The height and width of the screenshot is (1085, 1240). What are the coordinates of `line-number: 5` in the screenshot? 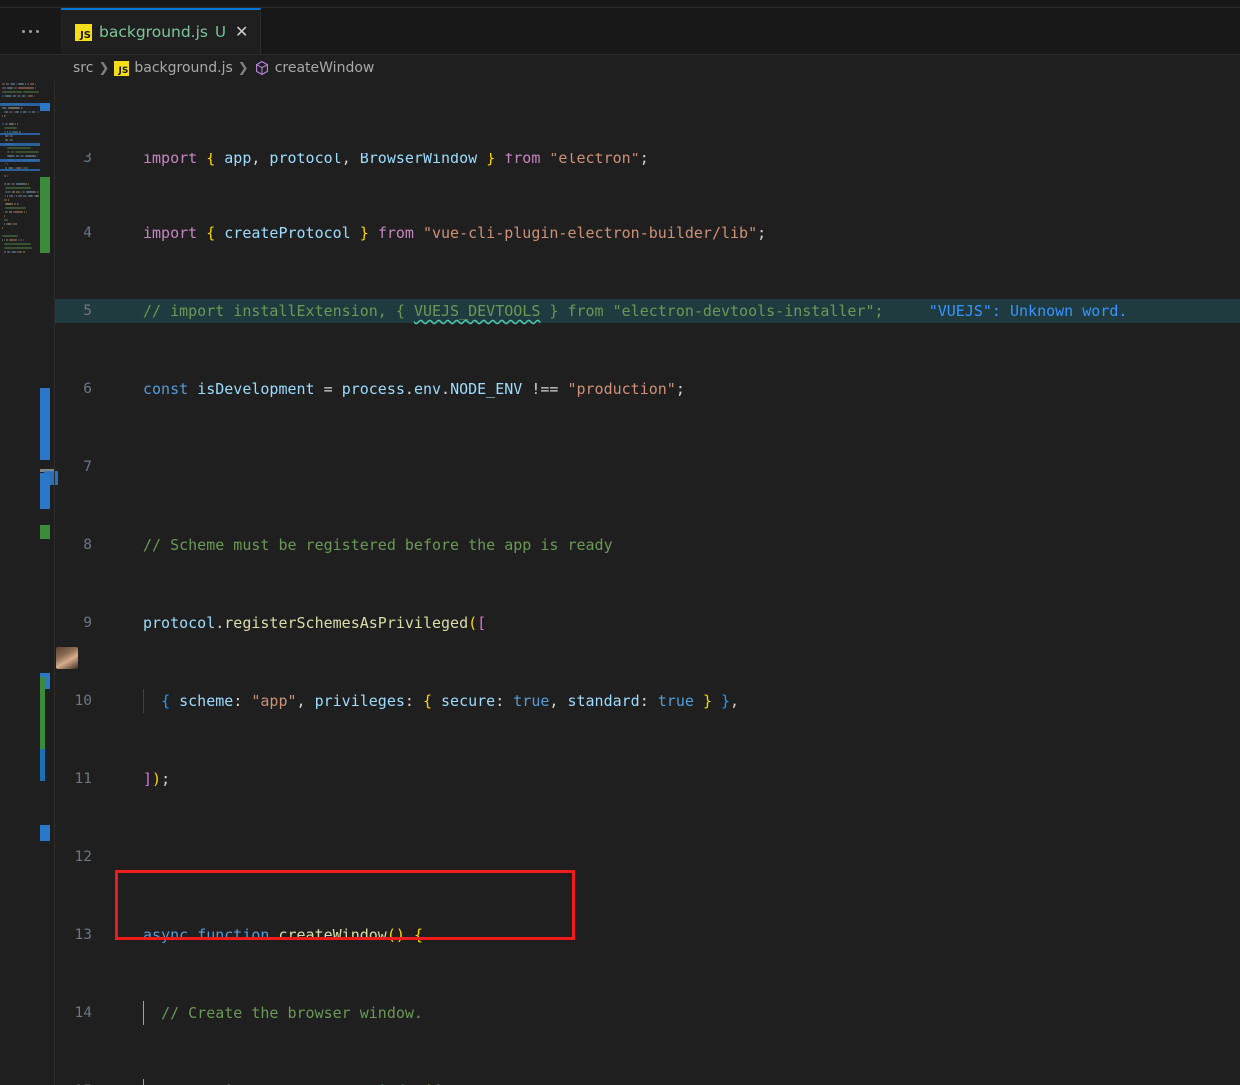 It's located at (87, 311).